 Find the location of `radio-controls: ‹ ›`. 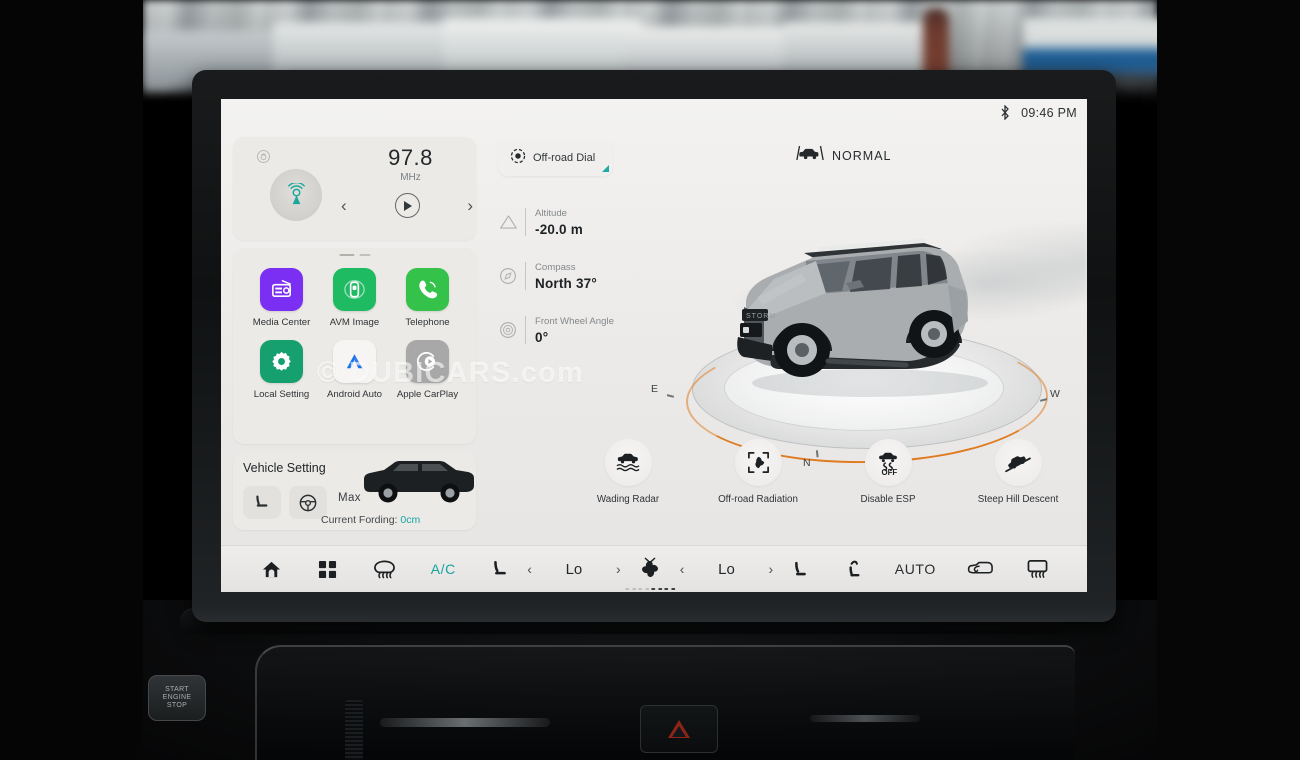

radio-controls: ‹ › is located at coordinates (407, 205).